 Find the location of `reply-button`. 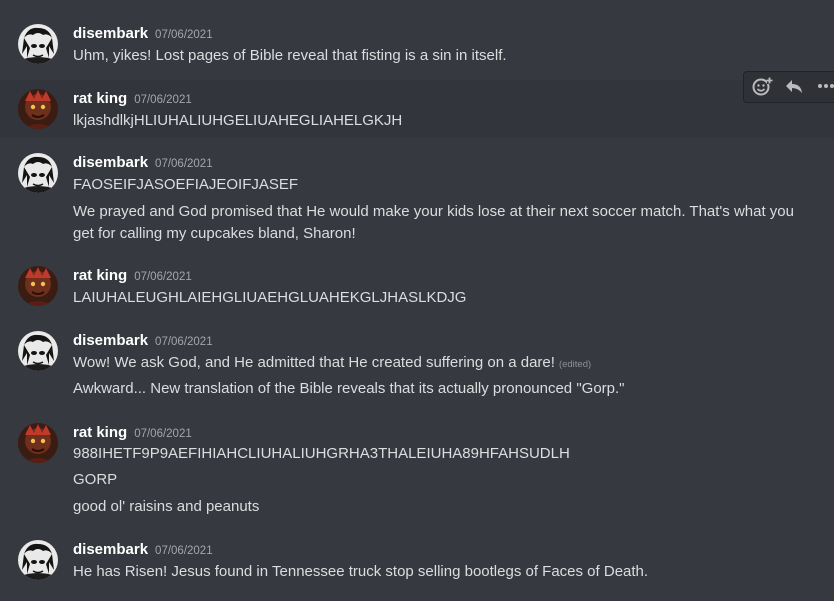

reply-button is located at coordinates (794, 88).